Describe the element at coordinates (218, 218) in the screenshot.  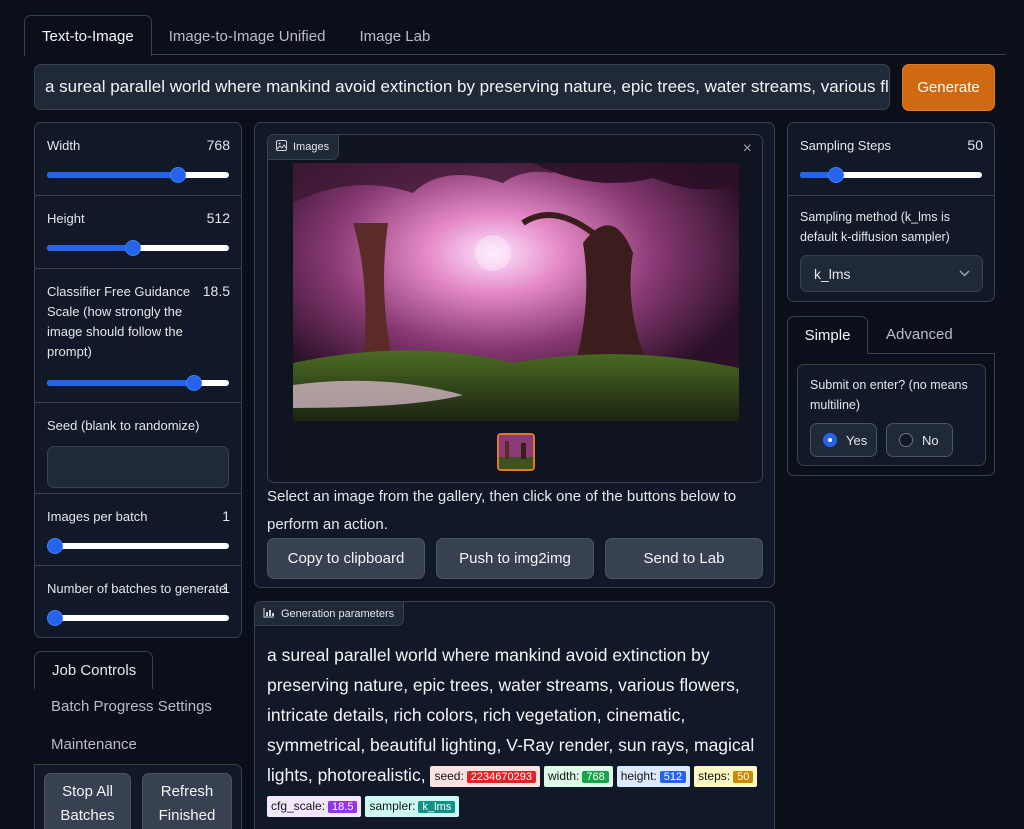
I see `height-value: 512` at that location.